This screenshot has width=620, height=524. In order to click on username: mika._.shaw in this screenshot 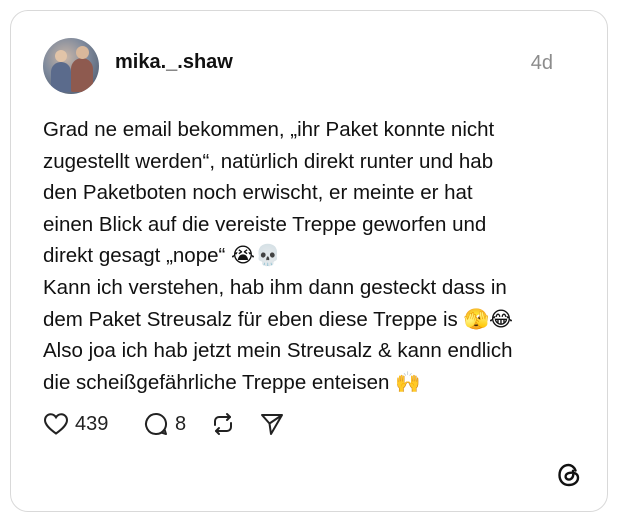, I will do `click(174, 62)`.